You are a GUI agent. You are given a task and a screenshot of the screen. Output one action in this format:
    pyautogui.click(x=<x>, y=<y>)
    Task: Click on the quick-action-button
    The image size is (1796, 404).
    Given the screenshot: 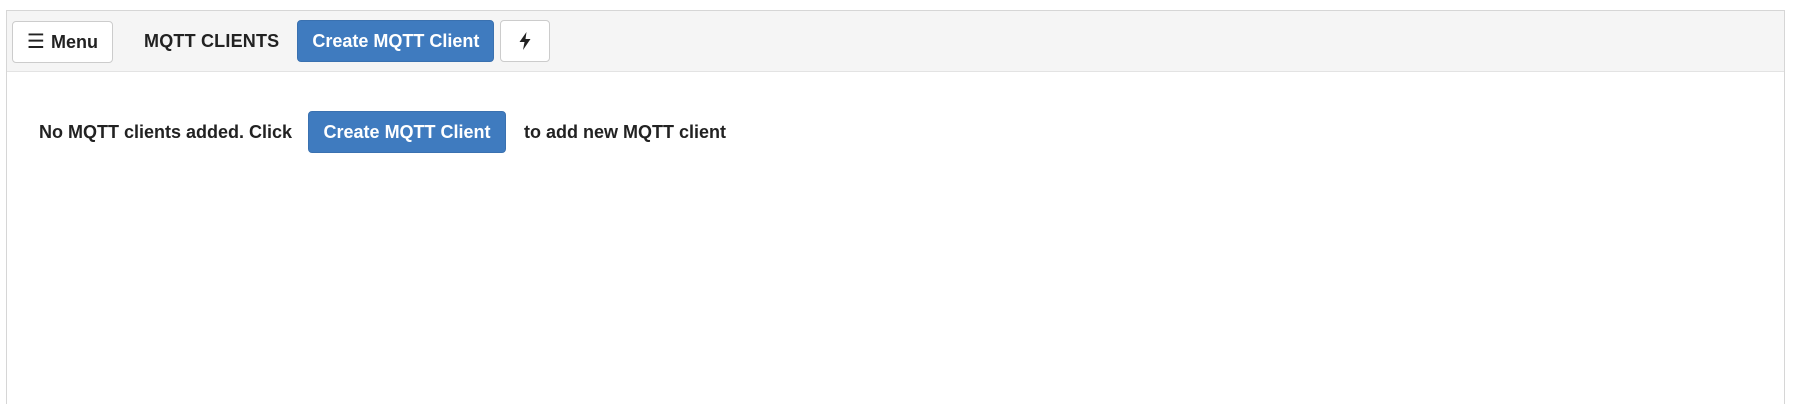 What is the action you would take?
    pyautogui.click(x=525, y=41)
    